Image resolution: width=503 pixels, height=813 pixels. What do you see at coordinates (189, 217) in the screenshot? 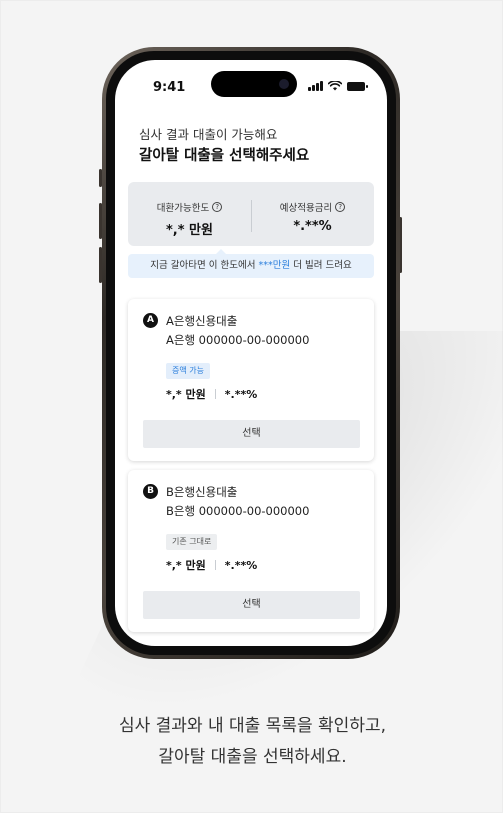
I see `refinance-limit: 대환가능한도 ? *,* 만원` at bounding box center [189, 217].